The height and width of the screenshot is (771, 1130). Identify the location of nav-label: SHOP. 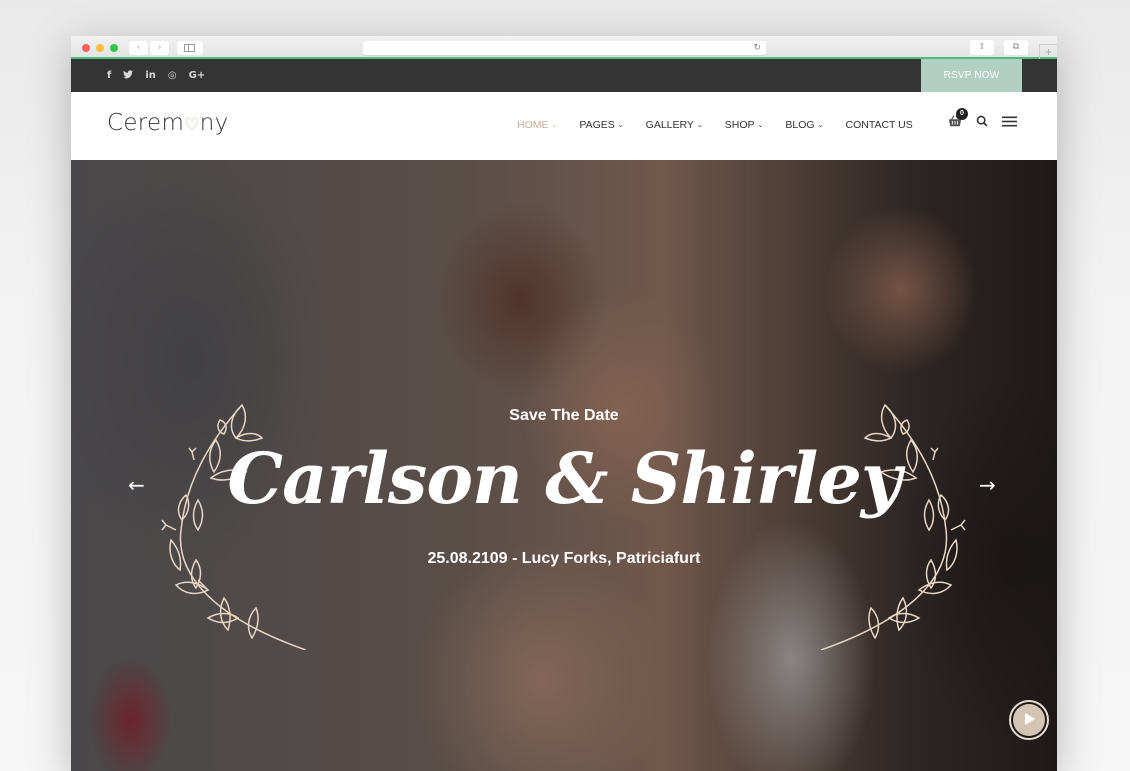
(739, 125).